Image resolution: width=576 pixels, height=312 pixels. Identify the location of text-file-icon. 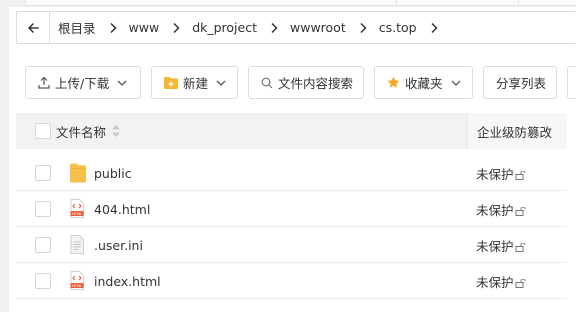
(77, 244).